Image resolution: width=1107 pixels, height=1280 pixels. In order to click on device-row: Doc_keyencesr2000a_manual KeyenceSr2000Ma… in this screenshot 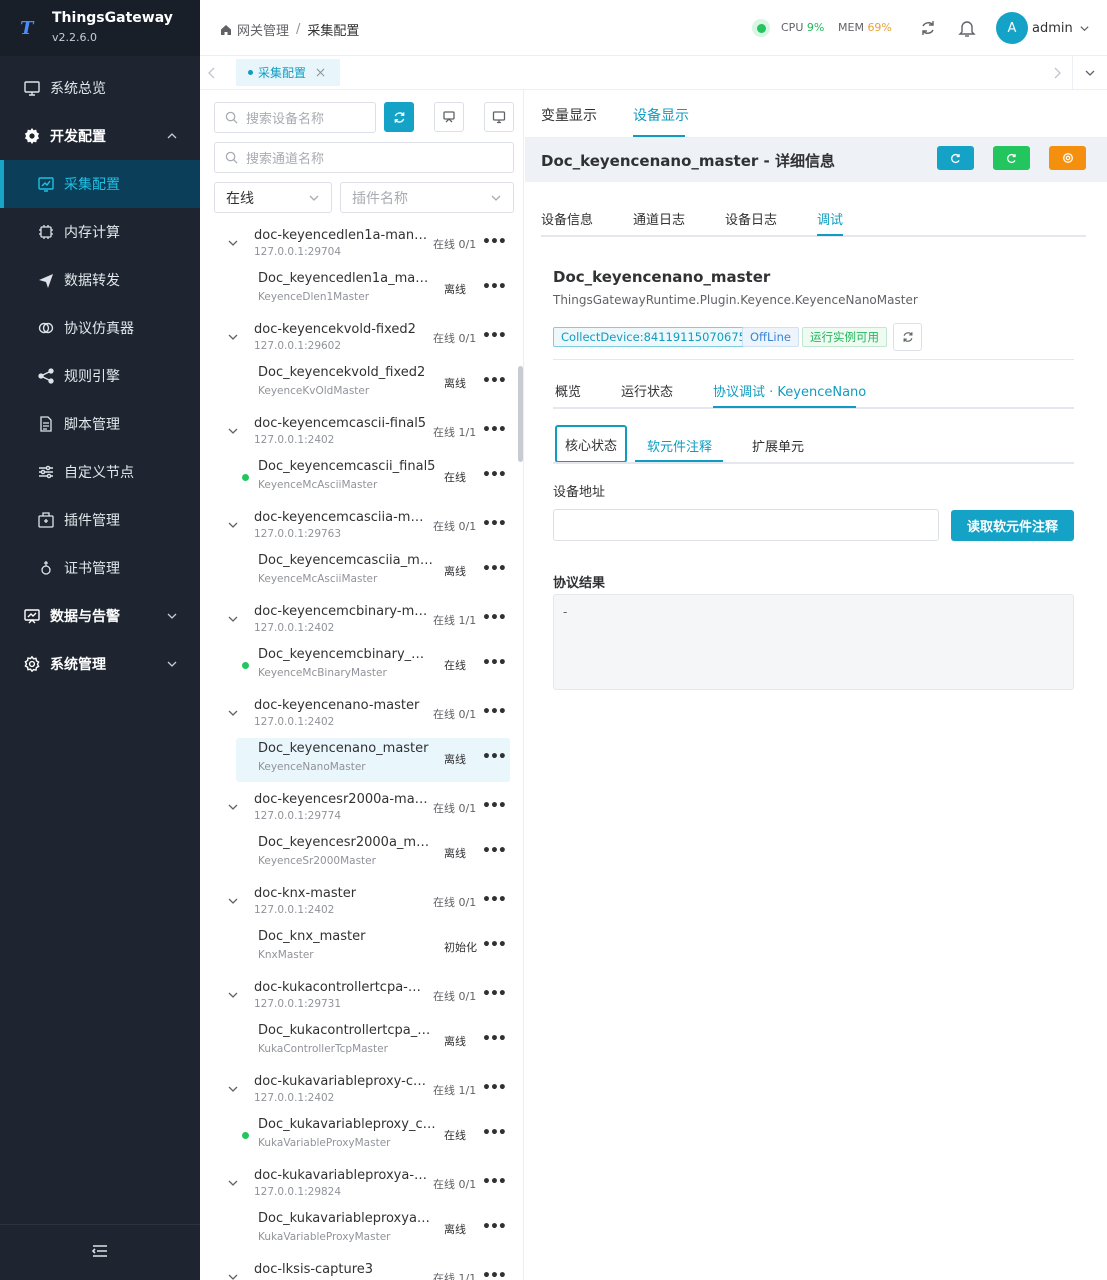, I will do `click(373, 854)`.